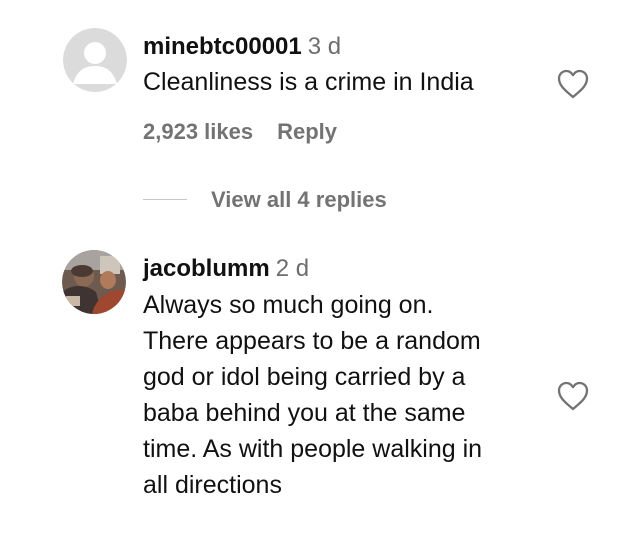 The height and width of the screenshot is (546, 636). I want to click on comment-text-line: Cleanliness is a crime in India, so click(308, 82).